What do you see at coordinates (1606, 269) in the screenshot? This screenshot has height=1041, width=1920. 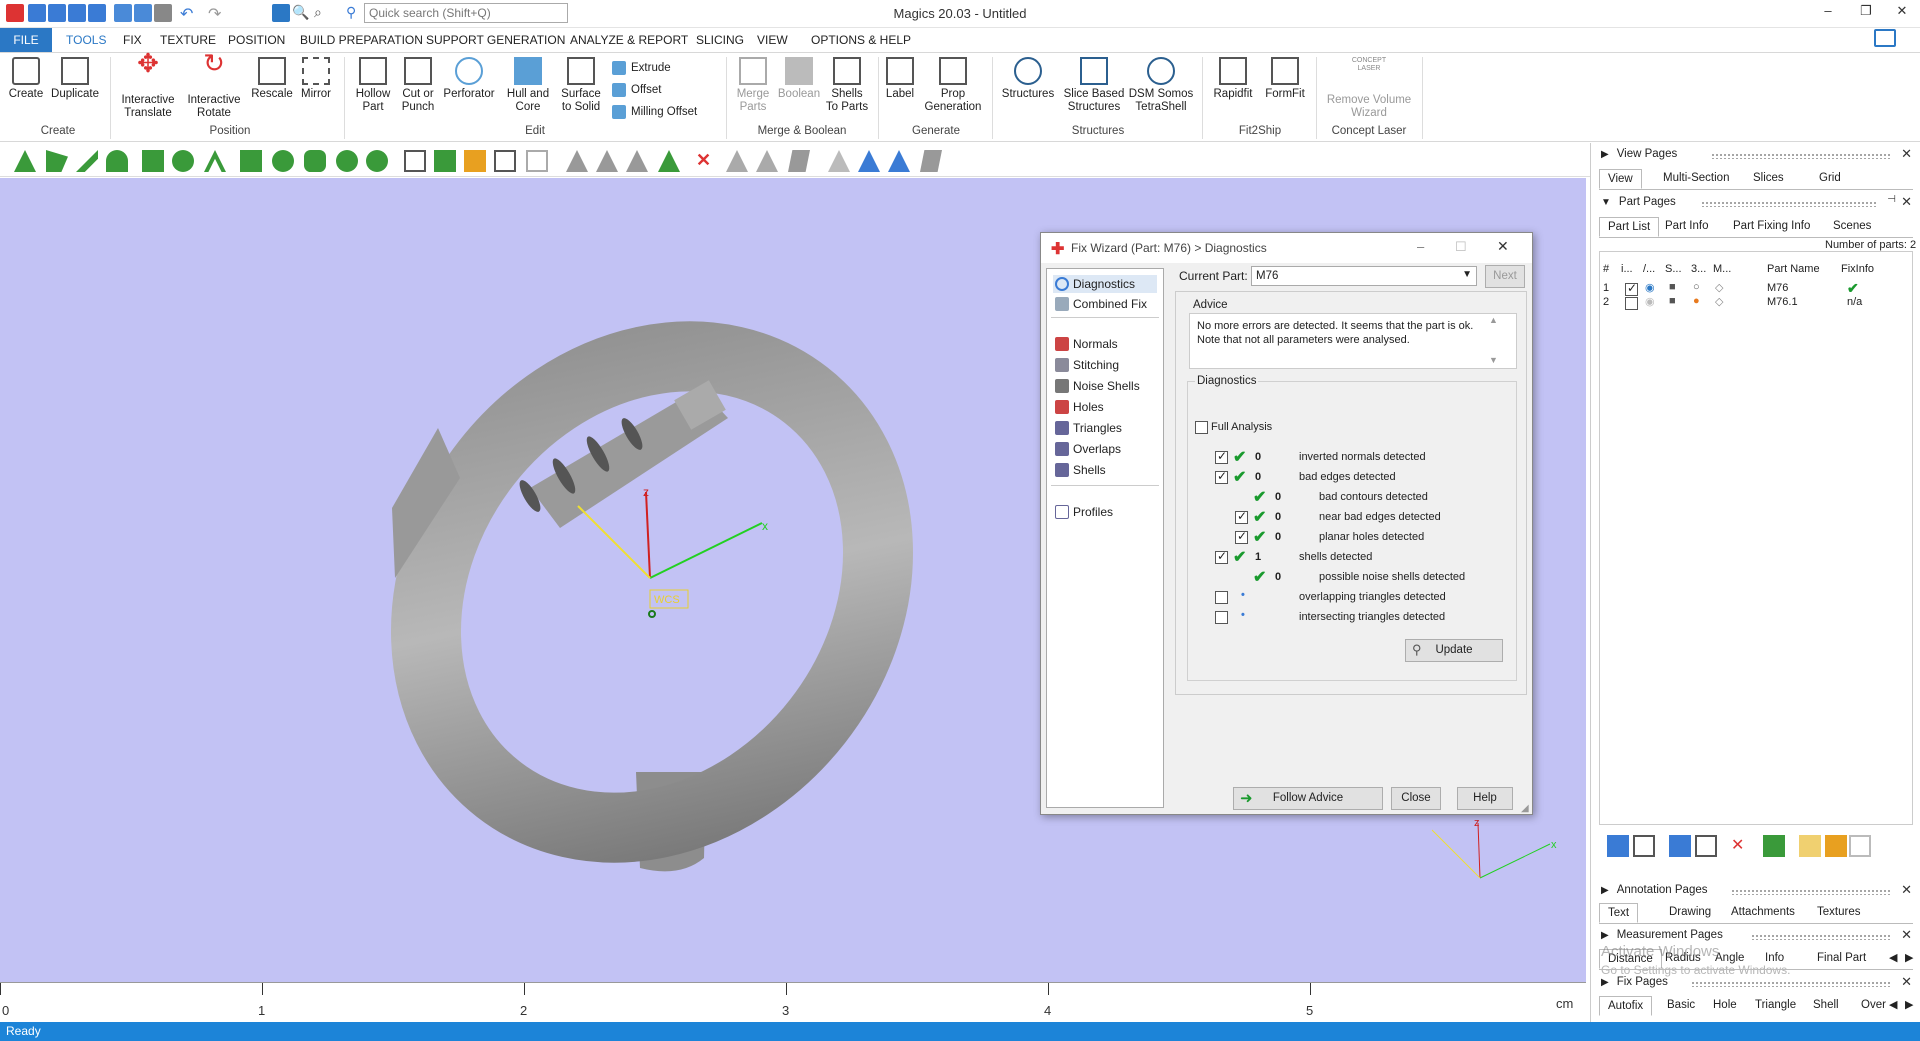 I see `col-header: #` at bounding box center [1606, 269].